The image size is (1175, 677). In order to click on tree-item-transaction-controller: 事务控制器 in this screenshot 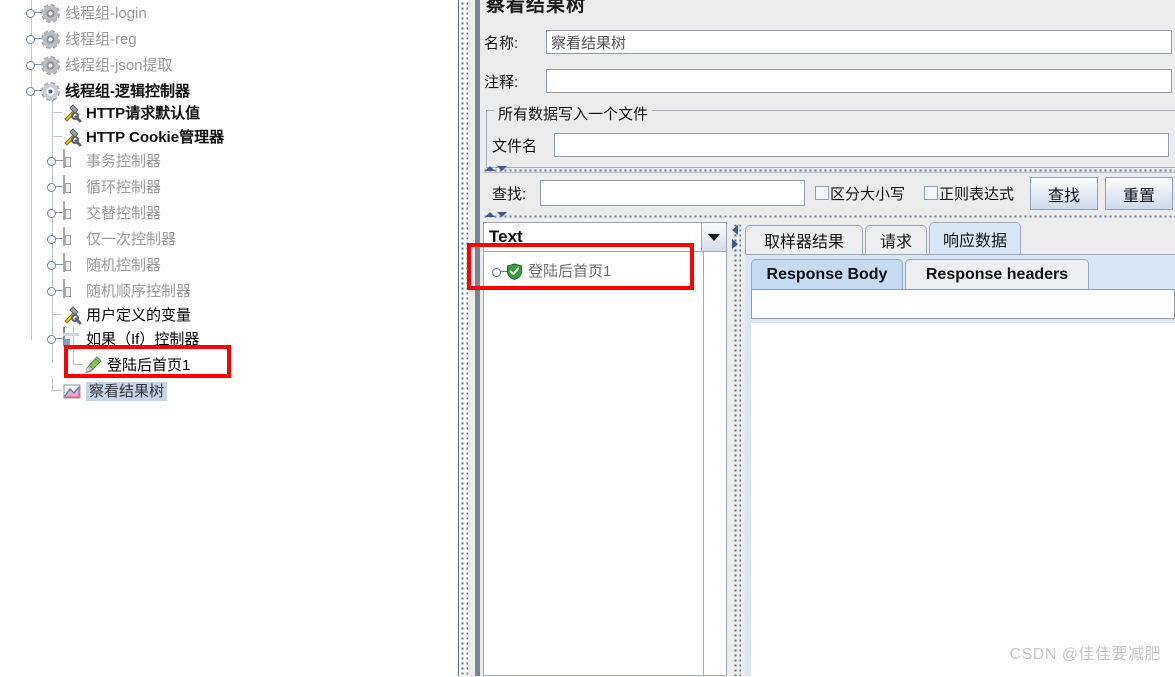, I will do `click(103, 161)`.